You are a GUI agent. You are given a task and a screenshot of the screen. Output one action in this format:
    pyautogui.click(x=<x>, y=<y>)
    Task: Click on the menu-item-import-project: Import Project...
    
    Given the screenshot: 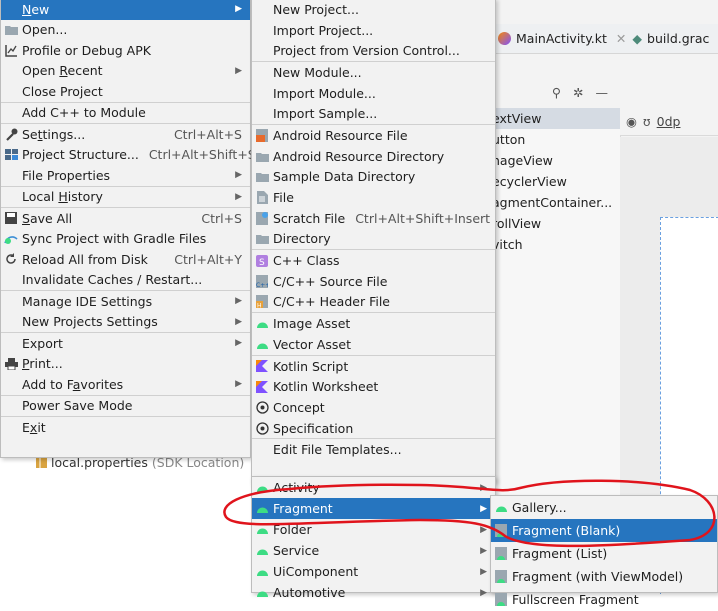 What is the action you would take?
    pyautogui.click(x=373, y=30)
    